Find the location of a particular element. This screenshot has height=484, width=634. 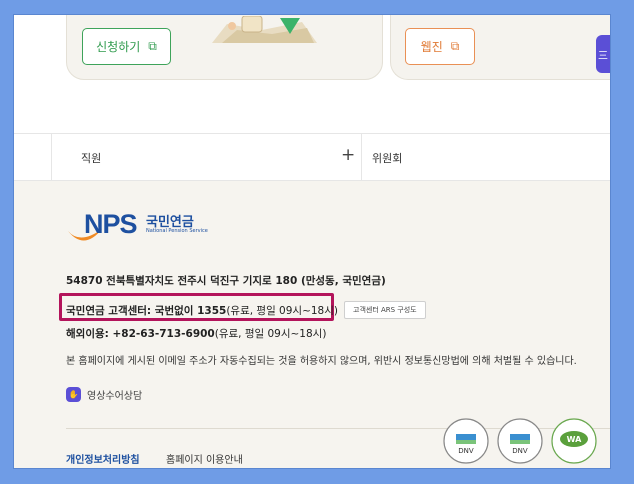

cert-3-label: WA is located at coordinates (574, 439).